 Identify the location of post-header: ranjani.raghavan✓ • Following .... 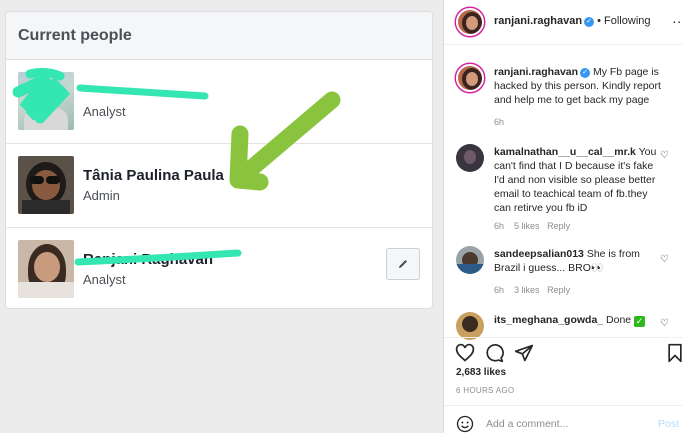
(563, 22).